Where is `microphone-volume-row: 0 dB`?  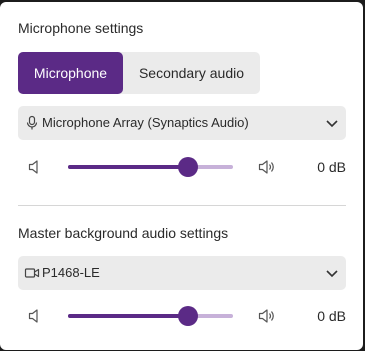
microphone-volume-row: 0 dB is located at coordinates (182, 167).